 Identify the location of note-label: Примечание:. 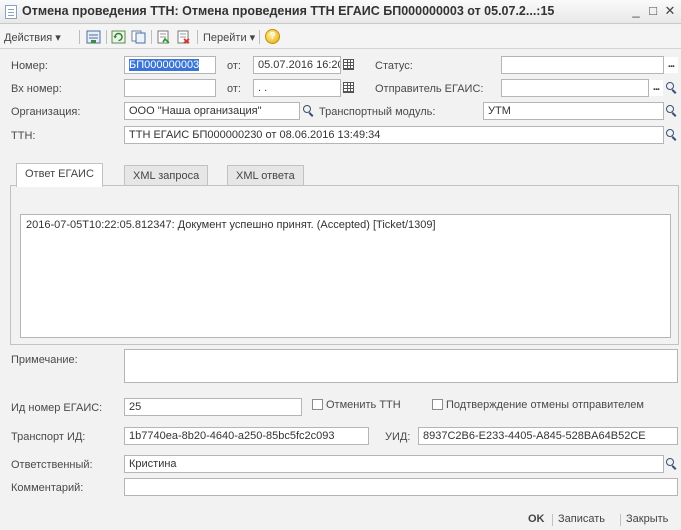
(44, 360).